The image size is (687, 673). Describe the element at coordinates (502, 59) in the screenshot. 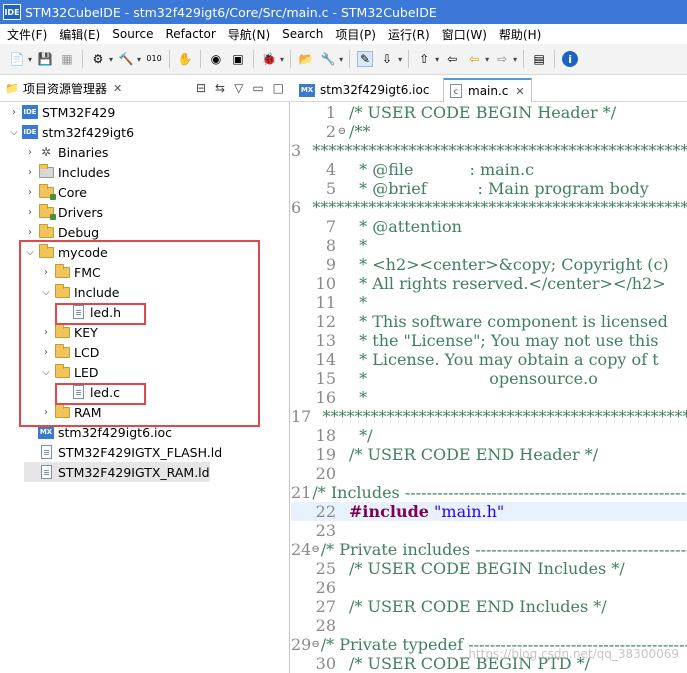

I see `forward-icon: ⇨` at that location.